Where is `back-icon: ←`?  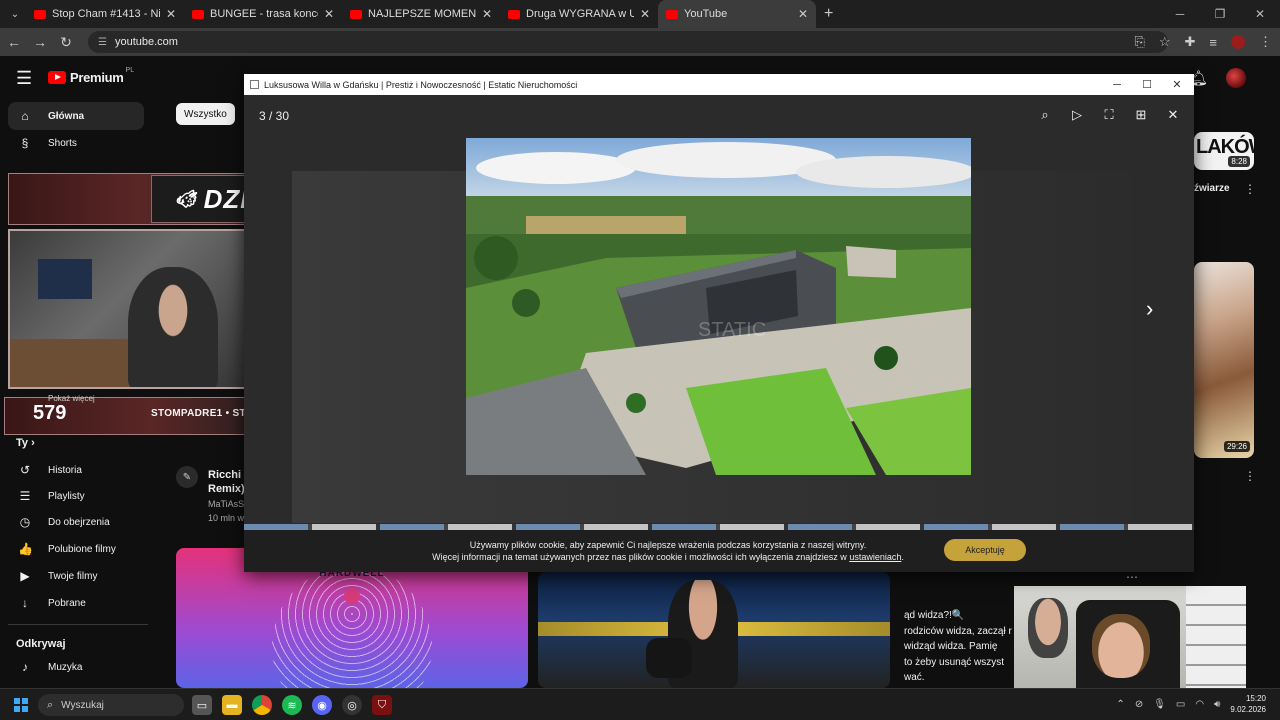
back-icon: ← is located at coordinates (14, 42).